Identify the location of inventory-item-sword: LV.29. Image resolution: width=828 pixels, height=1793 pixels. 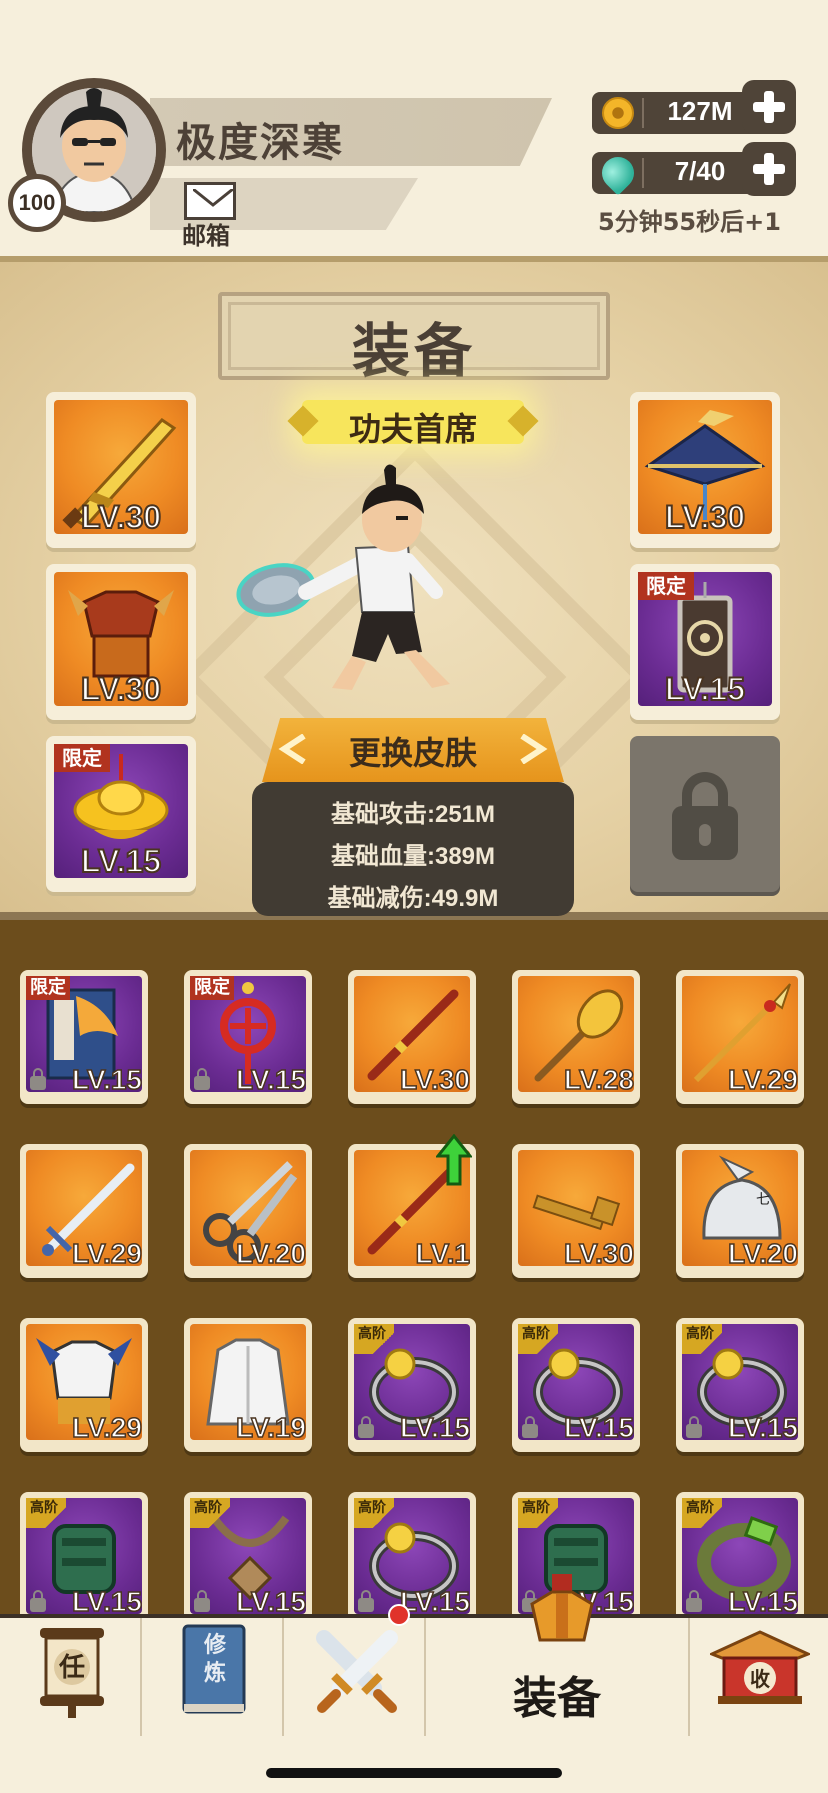
(84, 1211).